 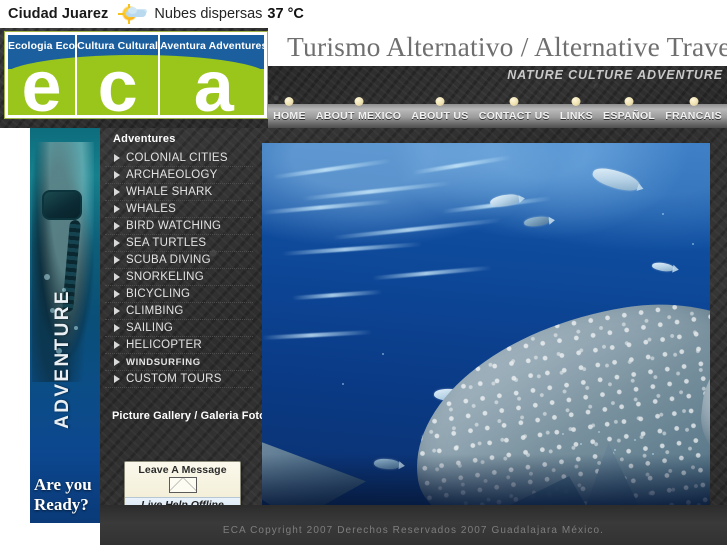 I want to click on logo-cell-ecologia: Ecologia Eco e, so click(x=41, y=75).